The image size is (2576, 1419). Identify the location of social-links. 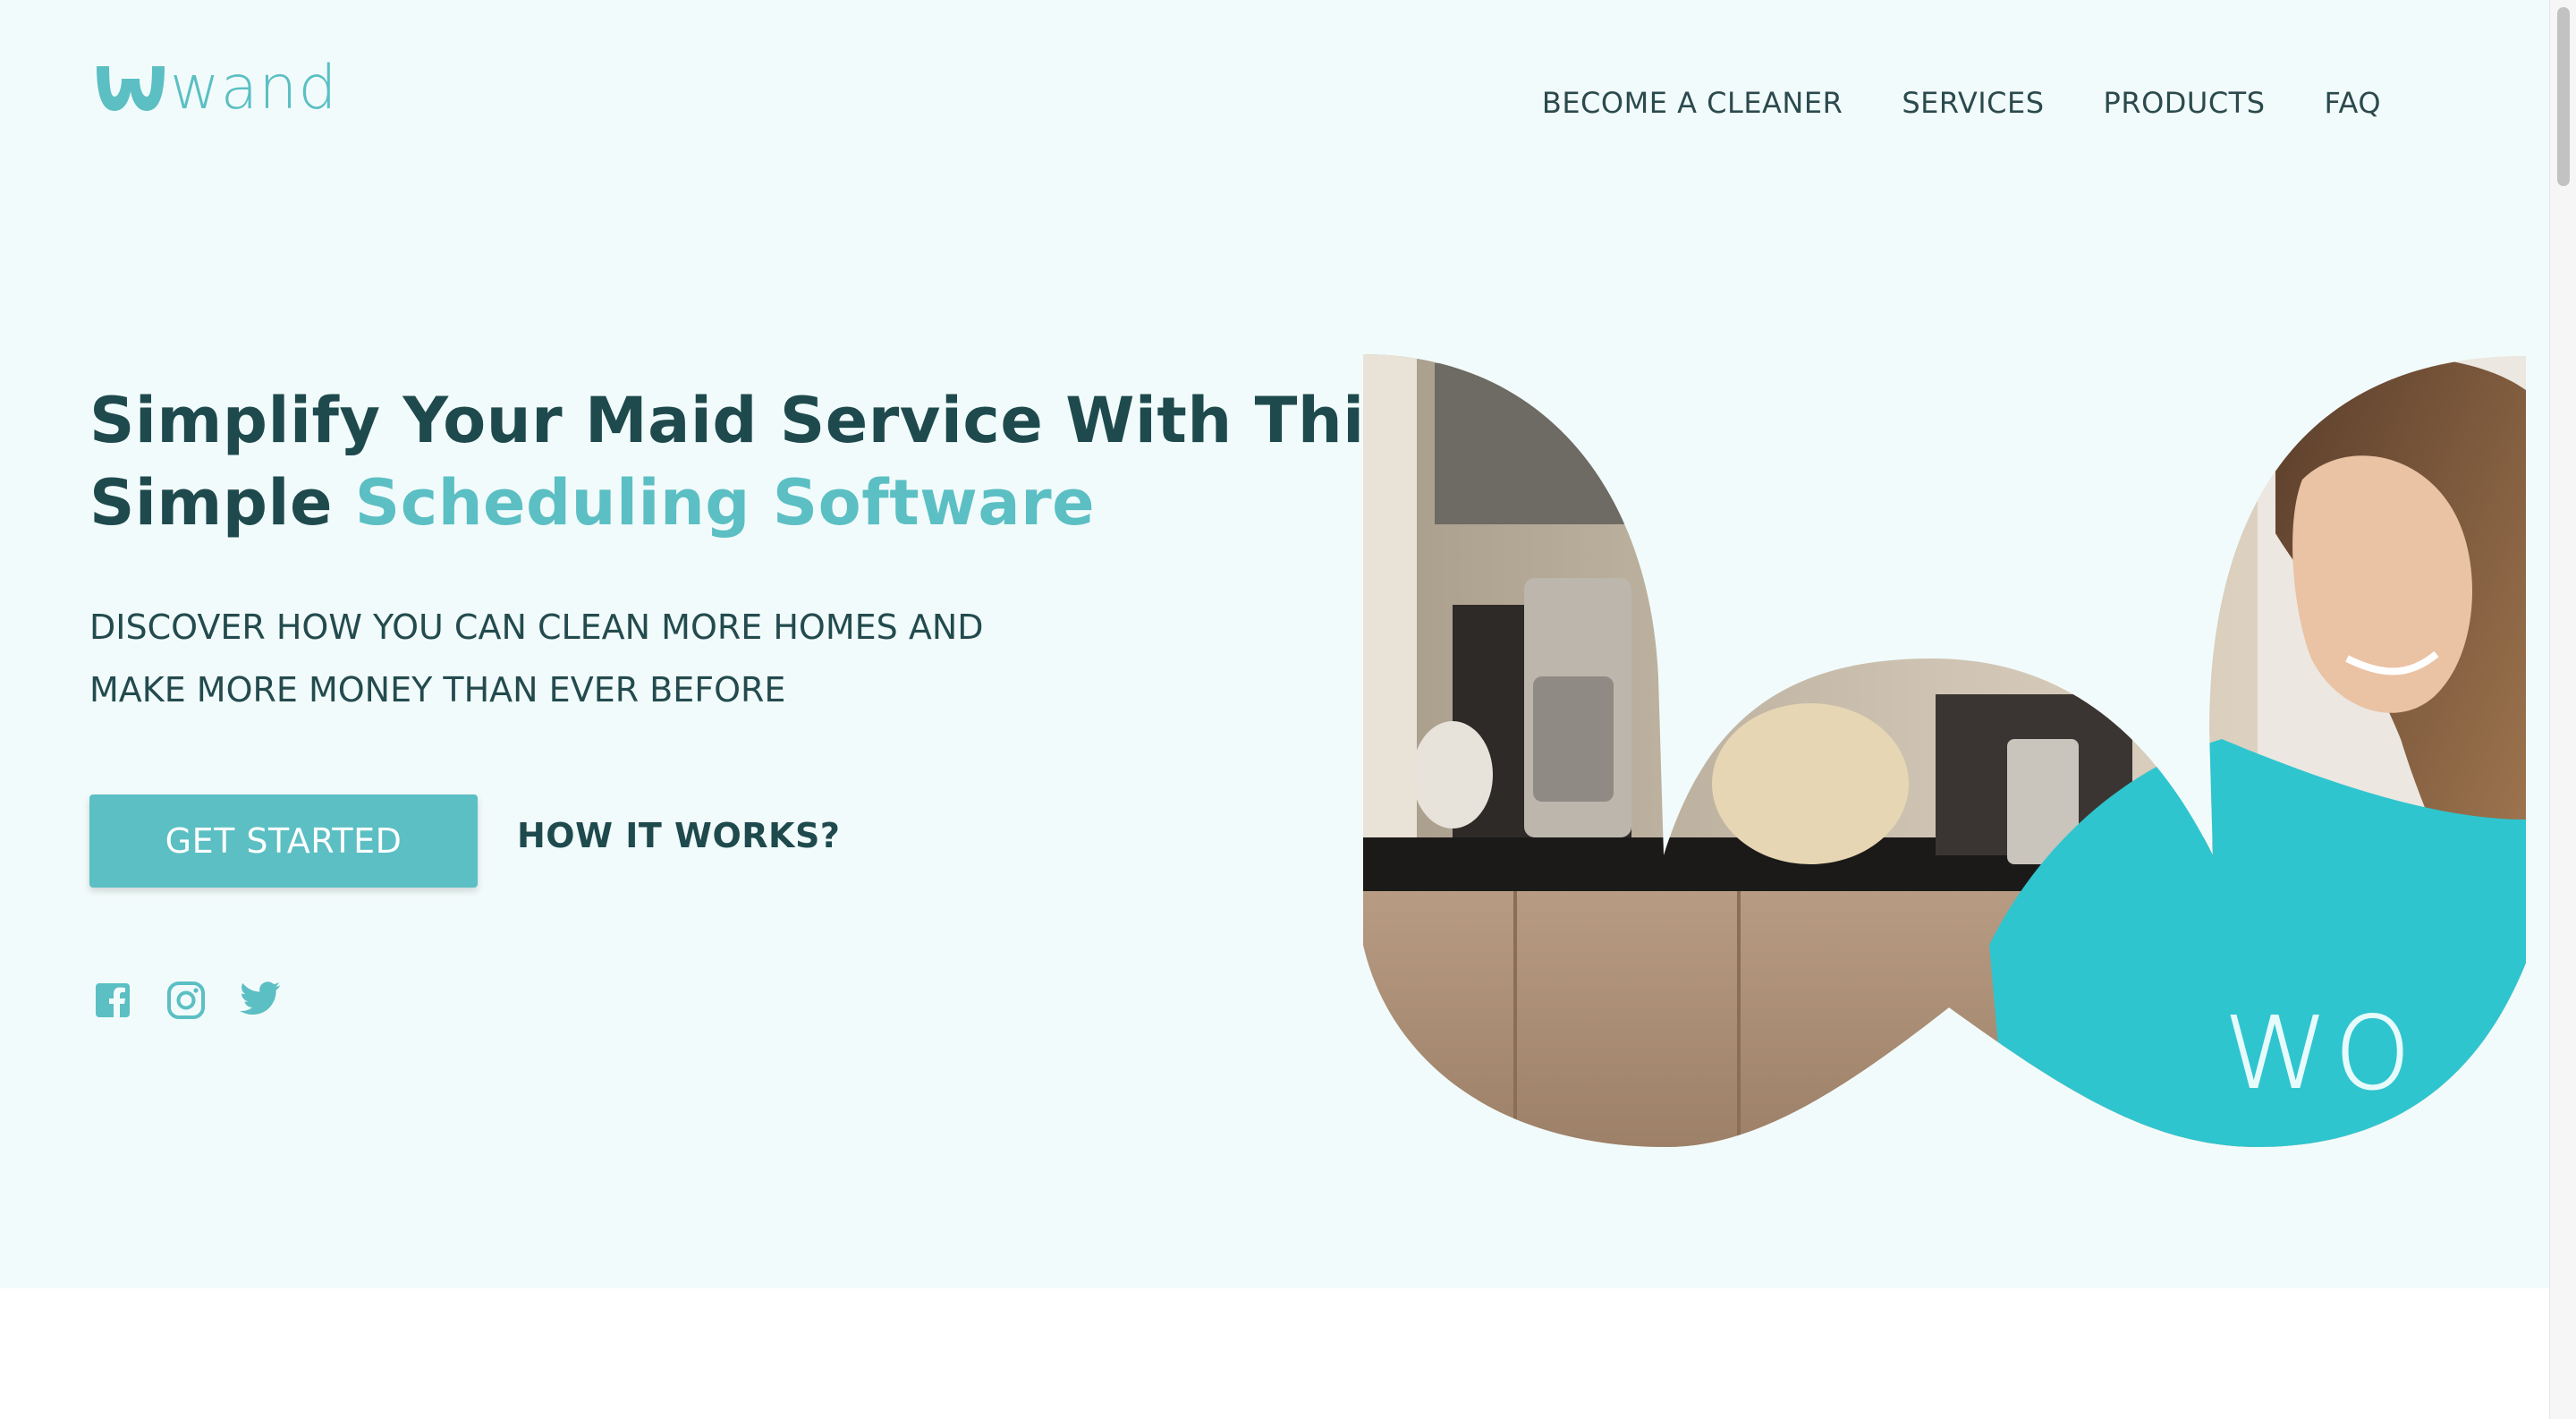
(187, 1000).